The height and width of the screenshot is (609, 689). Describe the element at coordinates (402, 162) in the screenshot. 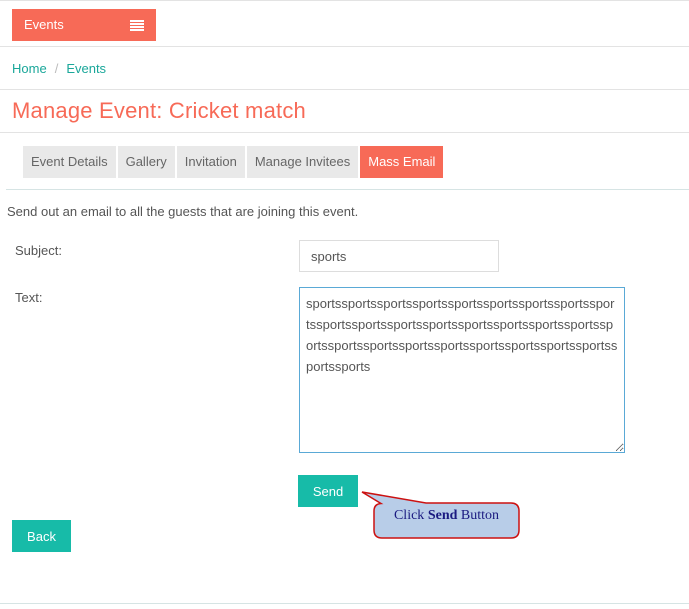

I see `tab-mass-email: Mass Email` at that location.